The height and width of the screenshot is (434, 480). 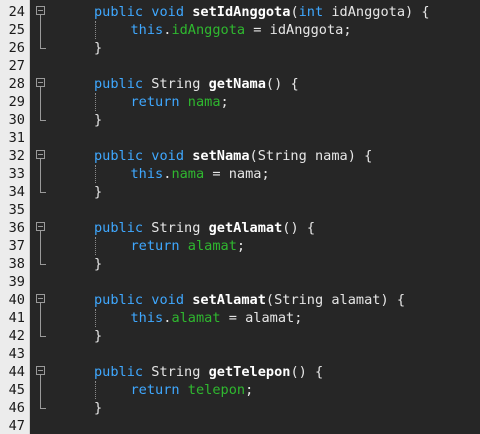 I want to click on line-number: 34, so click(x=16, y=192).